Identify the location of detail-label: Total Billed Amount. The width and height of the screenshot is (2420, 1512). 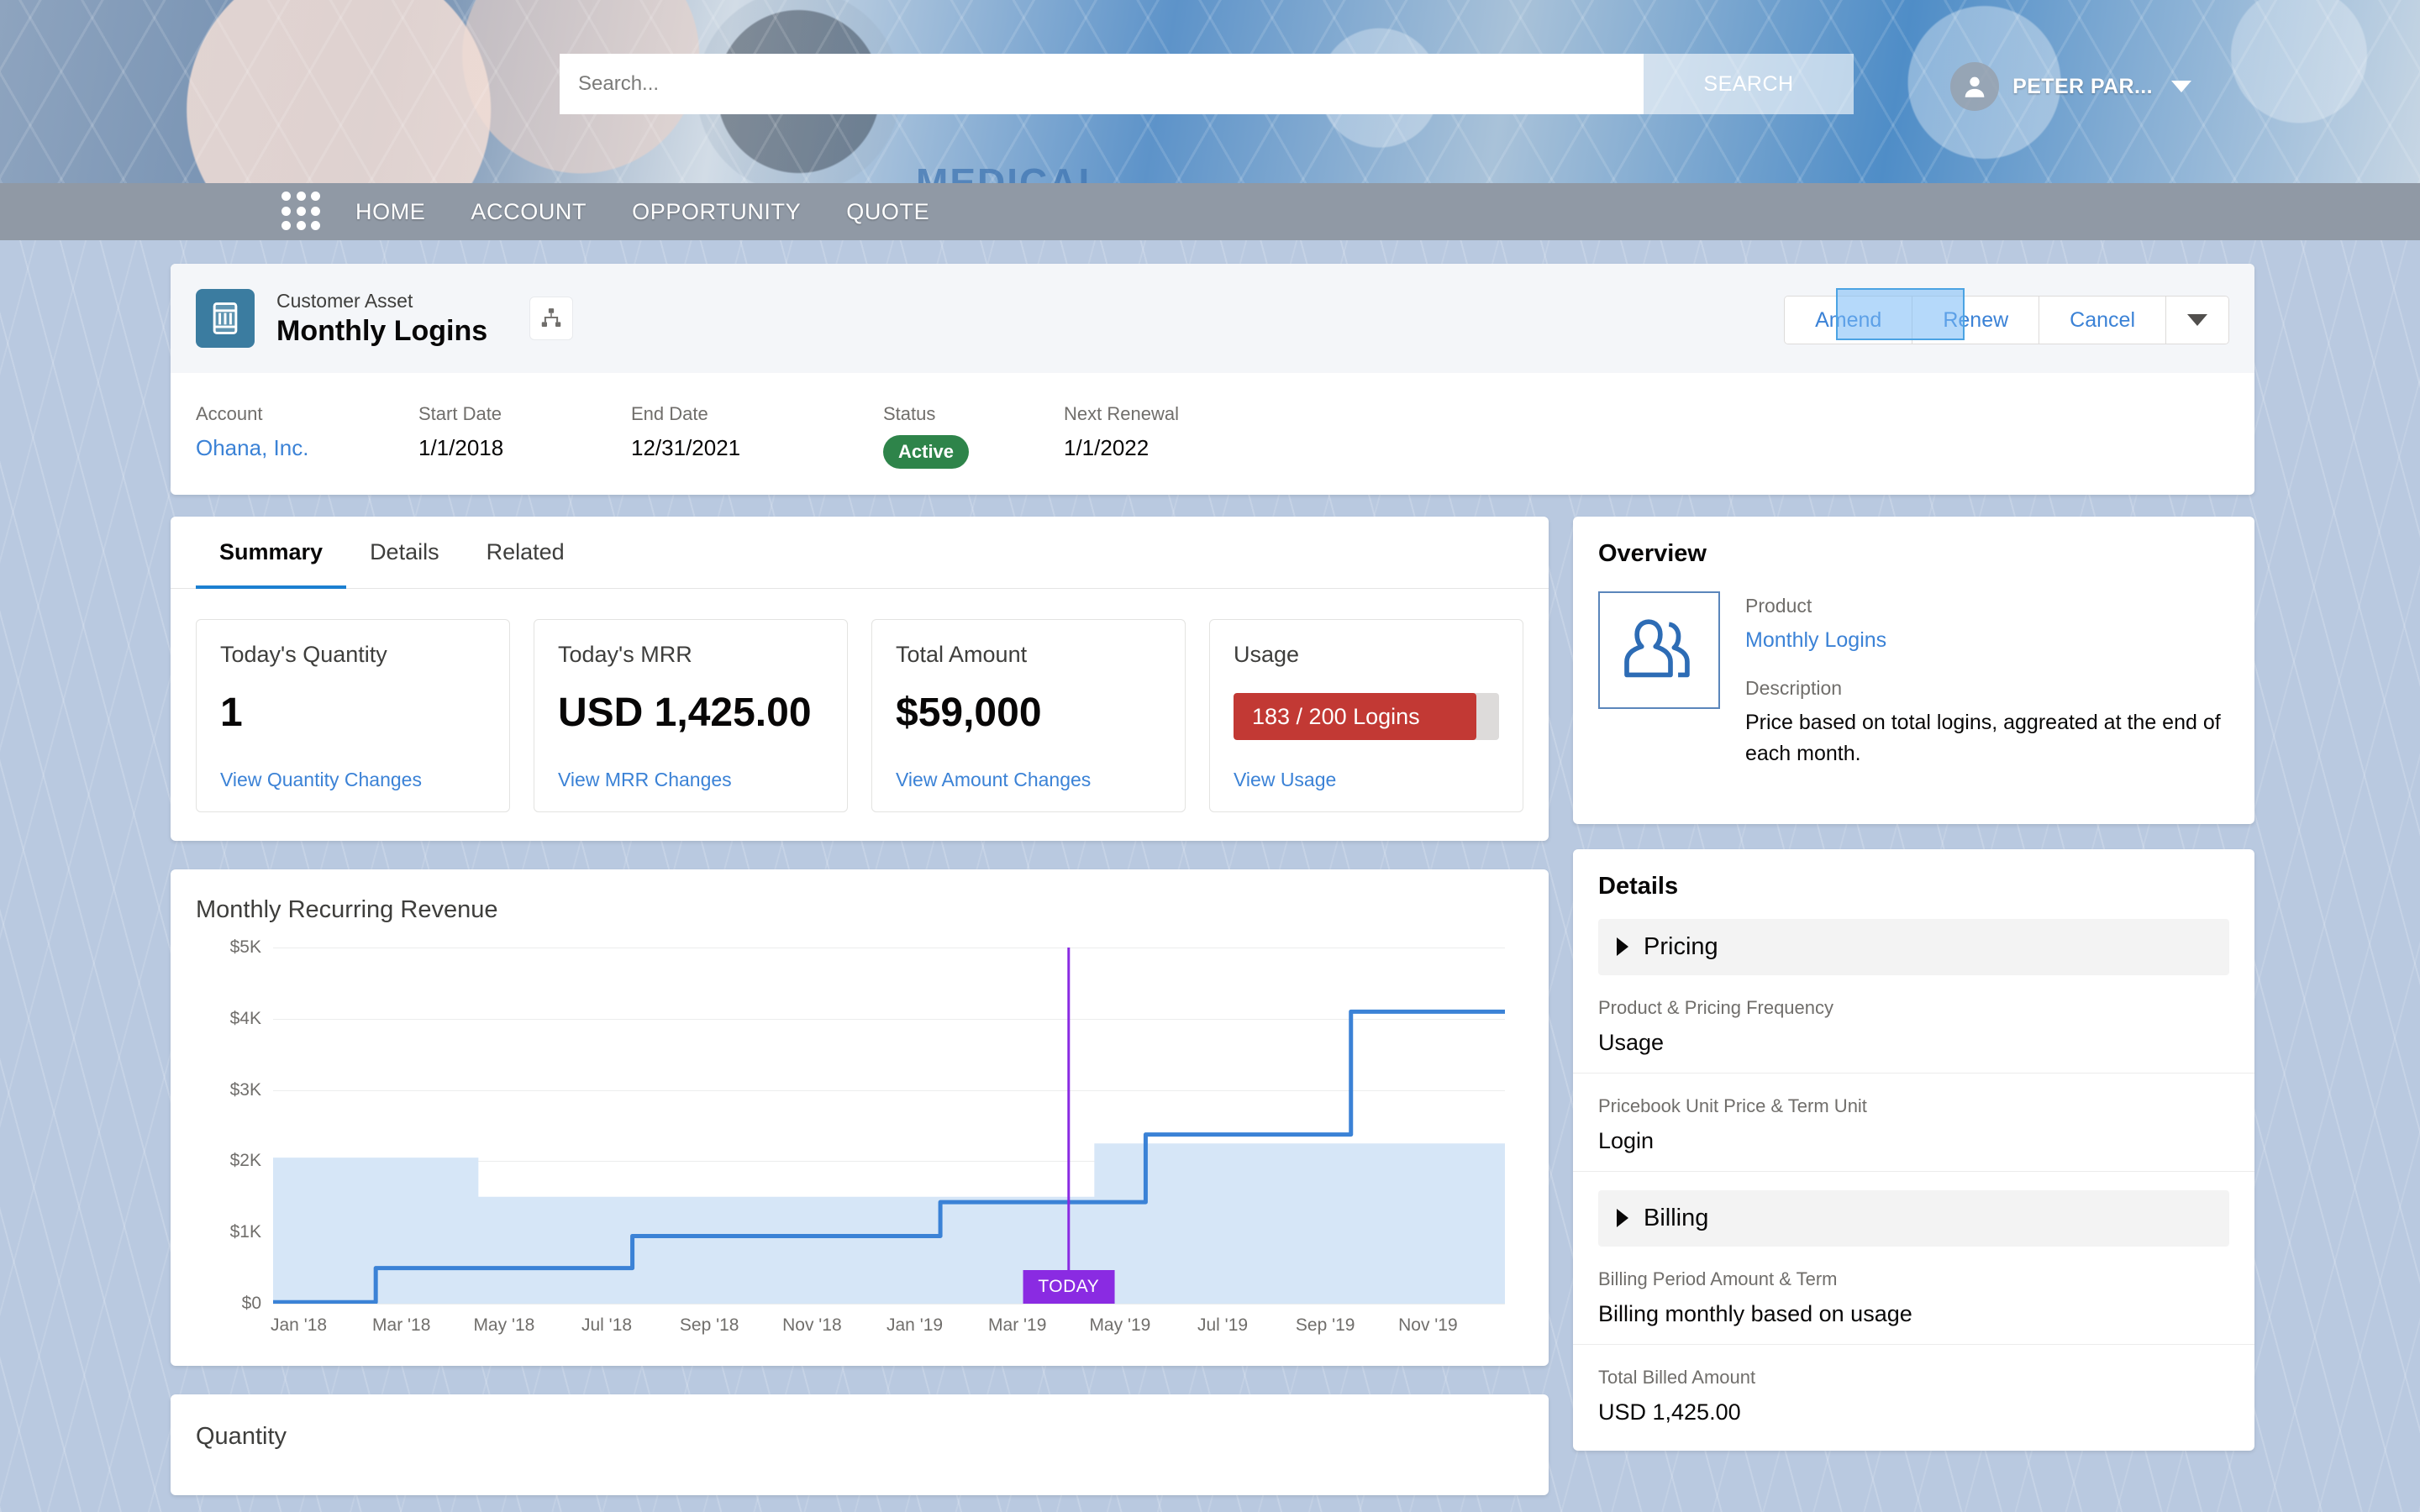
(1677, 1377).